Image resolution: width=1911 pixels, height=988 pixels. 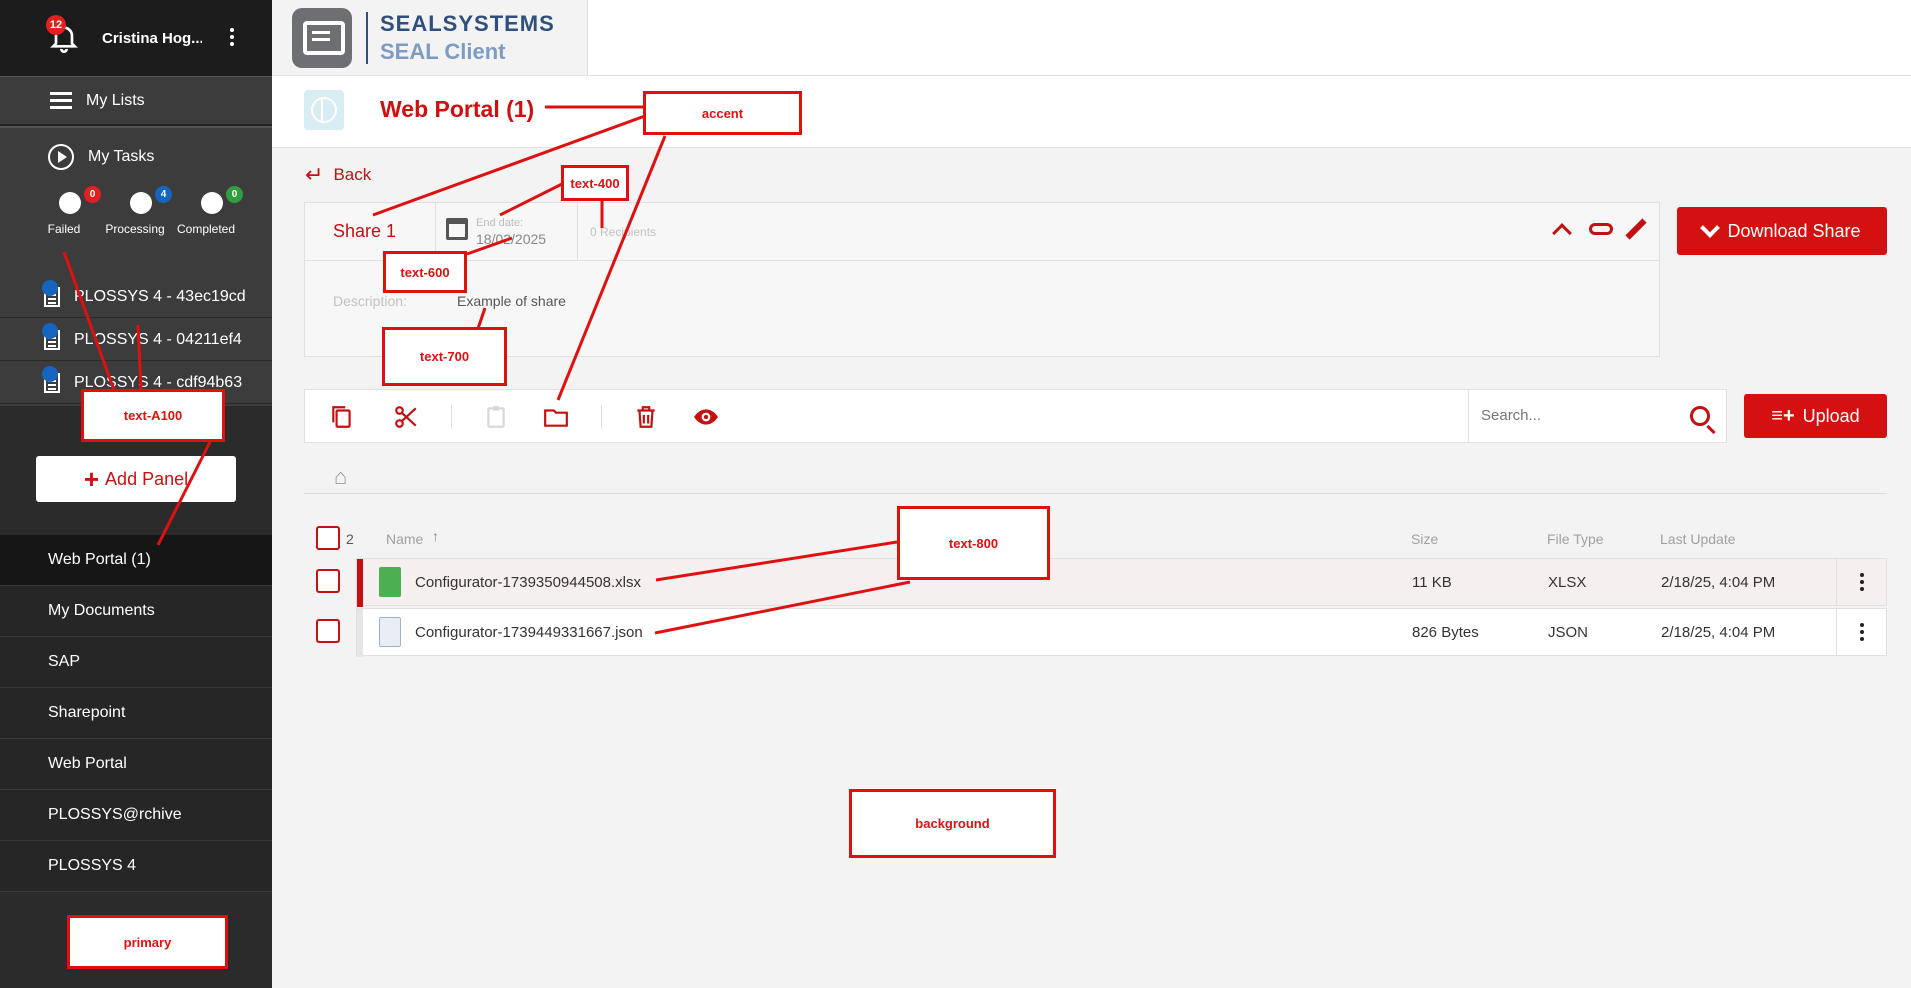 I want to click on copy-icon, so click(x=342, y=417).